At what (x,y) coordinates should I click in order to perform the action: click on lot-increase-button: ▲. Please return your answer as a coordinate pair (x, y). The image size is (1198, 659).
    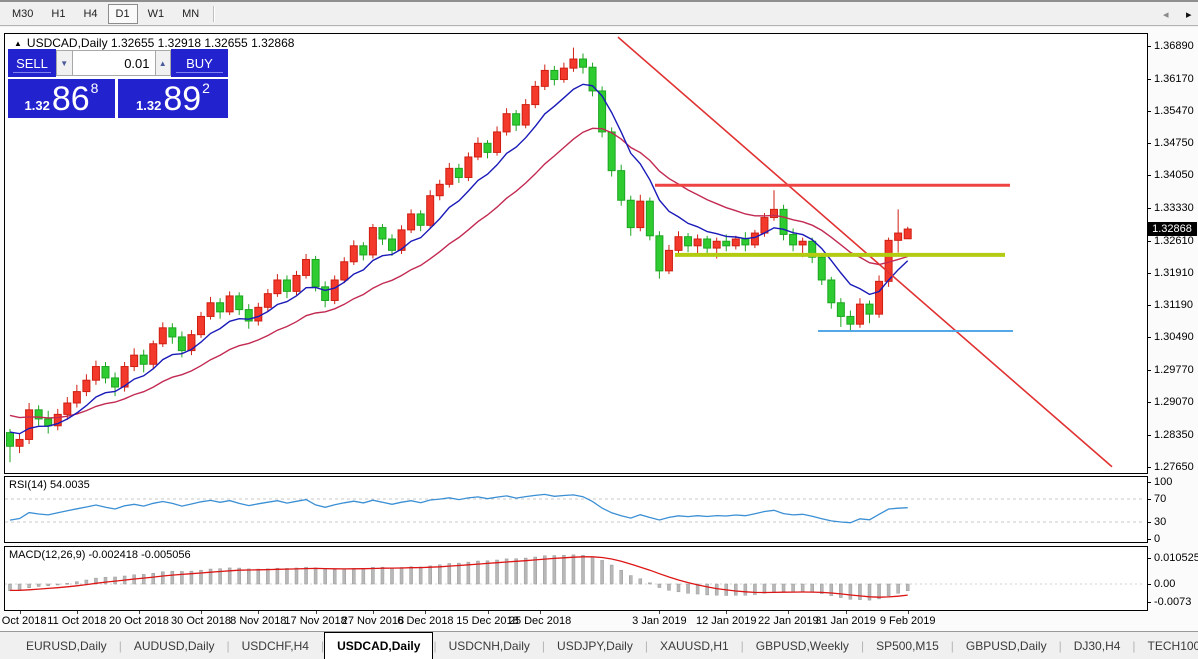
    Looking at the image, I should click on (162, 63).